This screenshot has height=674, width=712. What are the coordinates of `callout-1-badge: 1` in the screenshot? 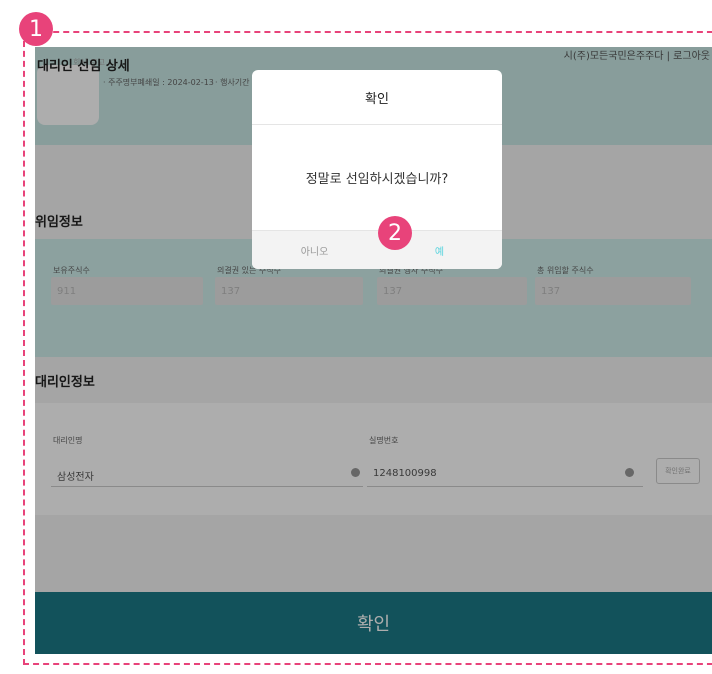 It's located at (36, 29).